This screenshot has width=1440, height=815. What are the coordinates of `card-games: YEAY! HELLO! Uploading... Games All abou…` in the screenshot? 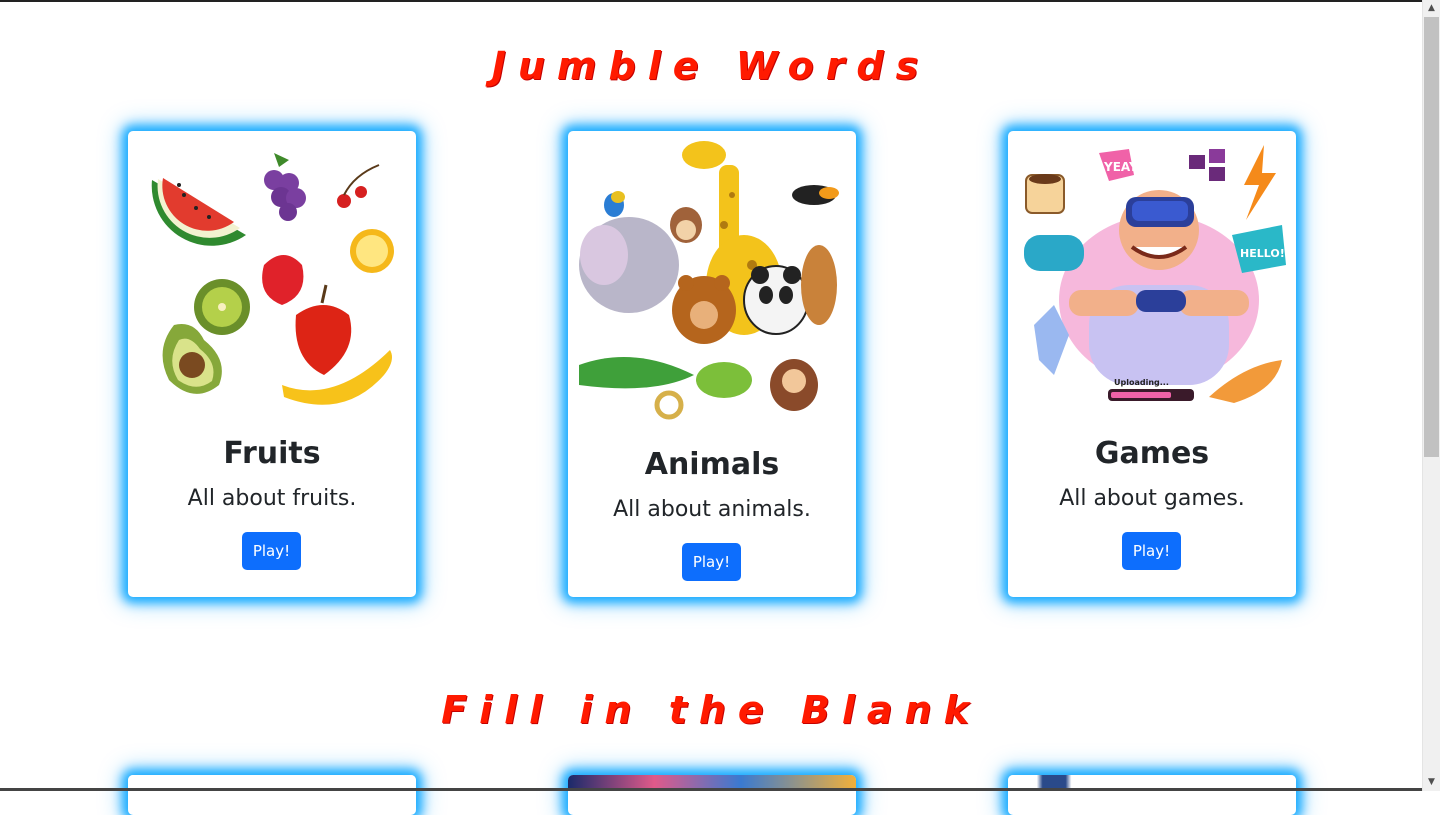 It's located at (1152, 364).